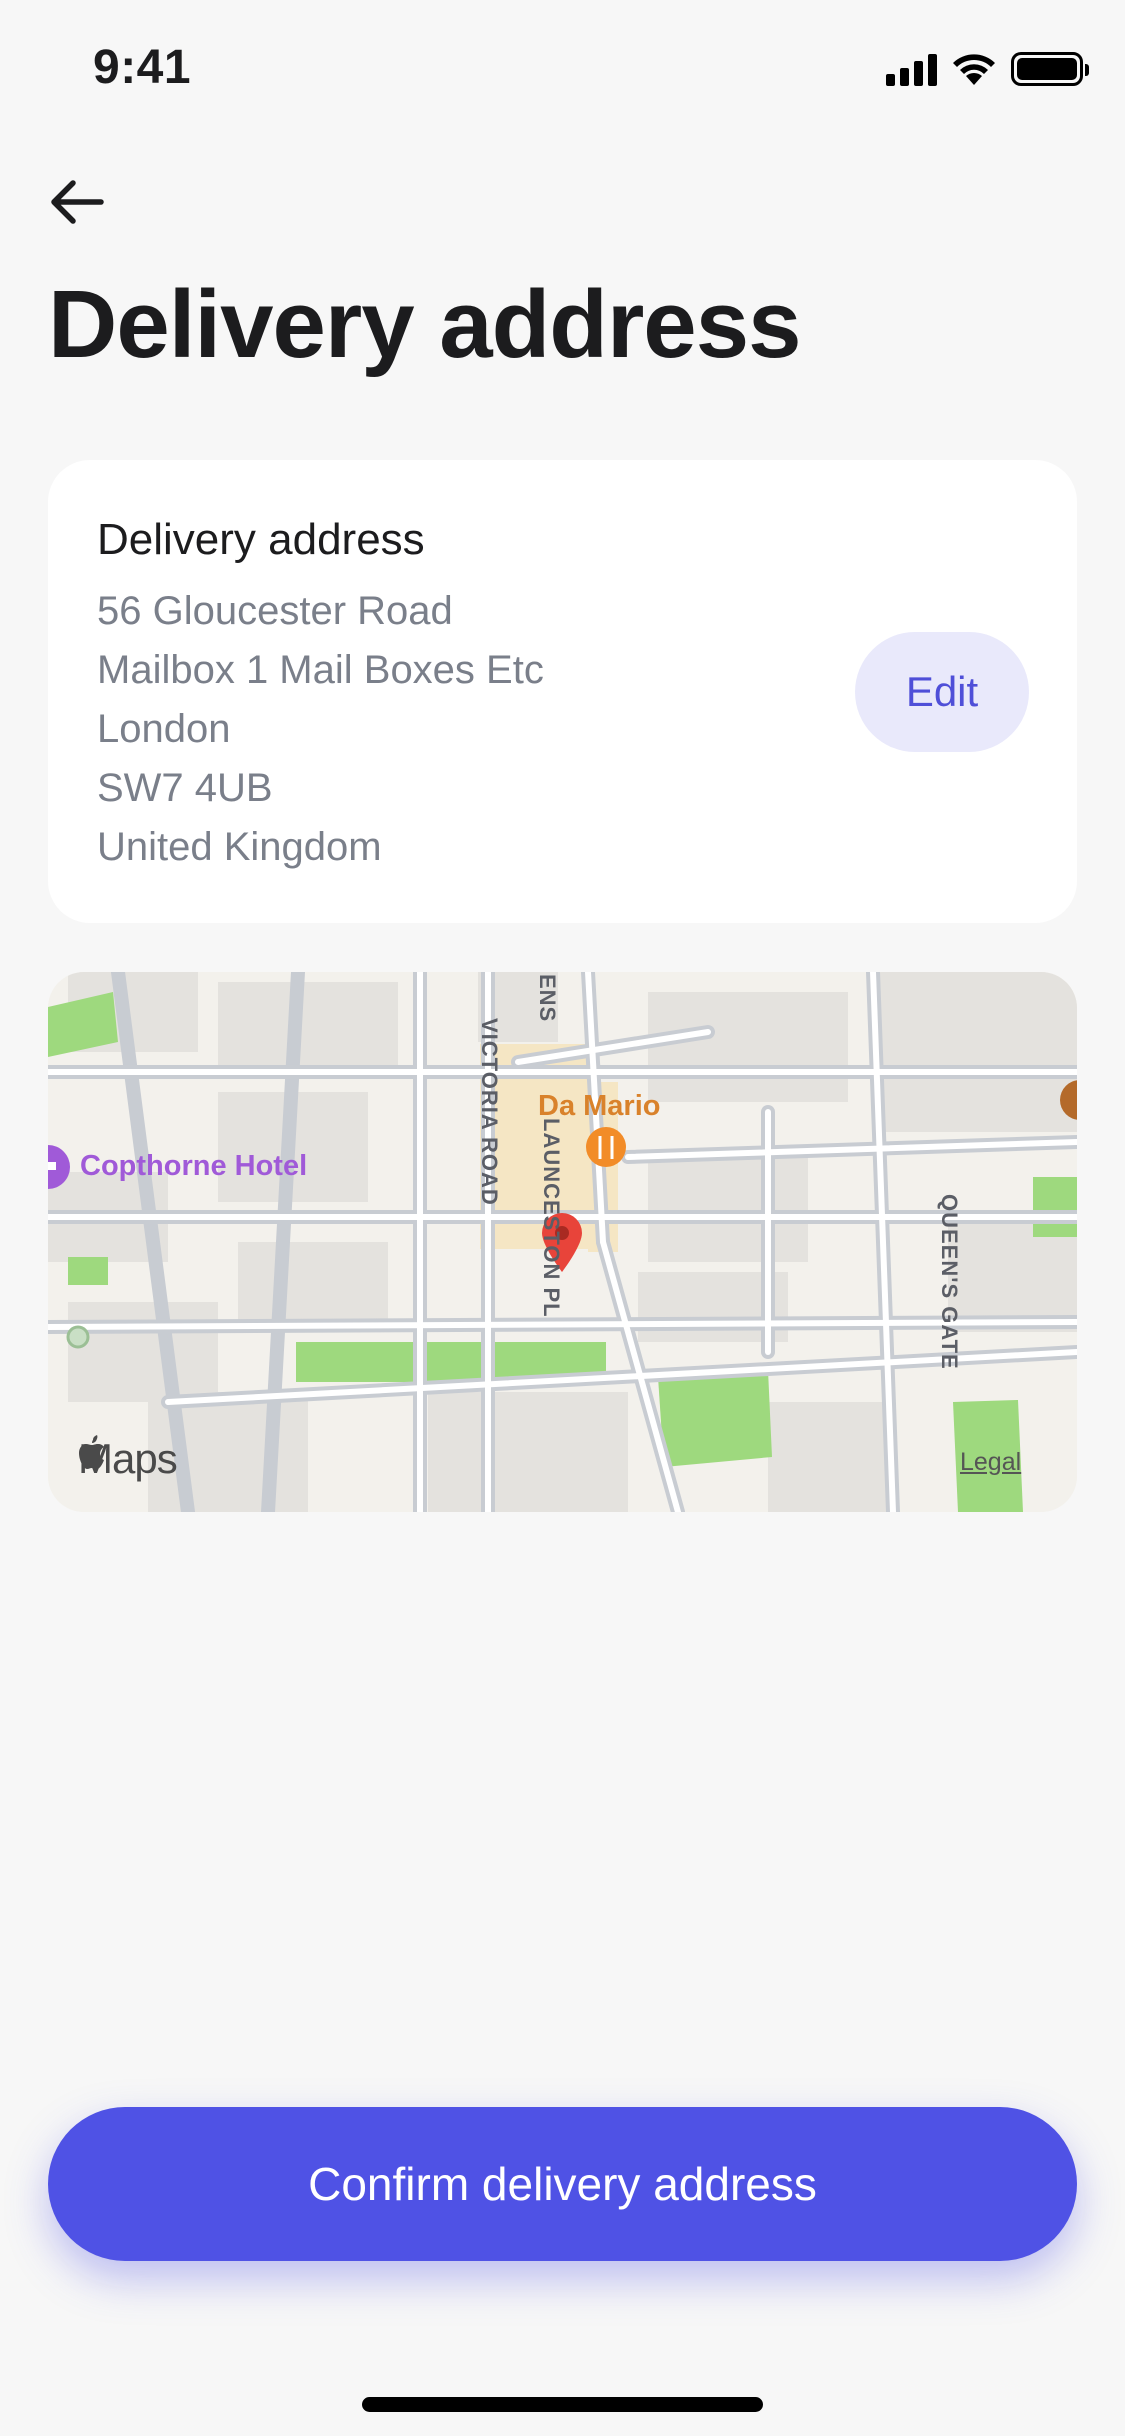 The width and height of the screenshot is (1125, 2436). I want to click on address-line-country: United Kingdom, so click(239, 847).